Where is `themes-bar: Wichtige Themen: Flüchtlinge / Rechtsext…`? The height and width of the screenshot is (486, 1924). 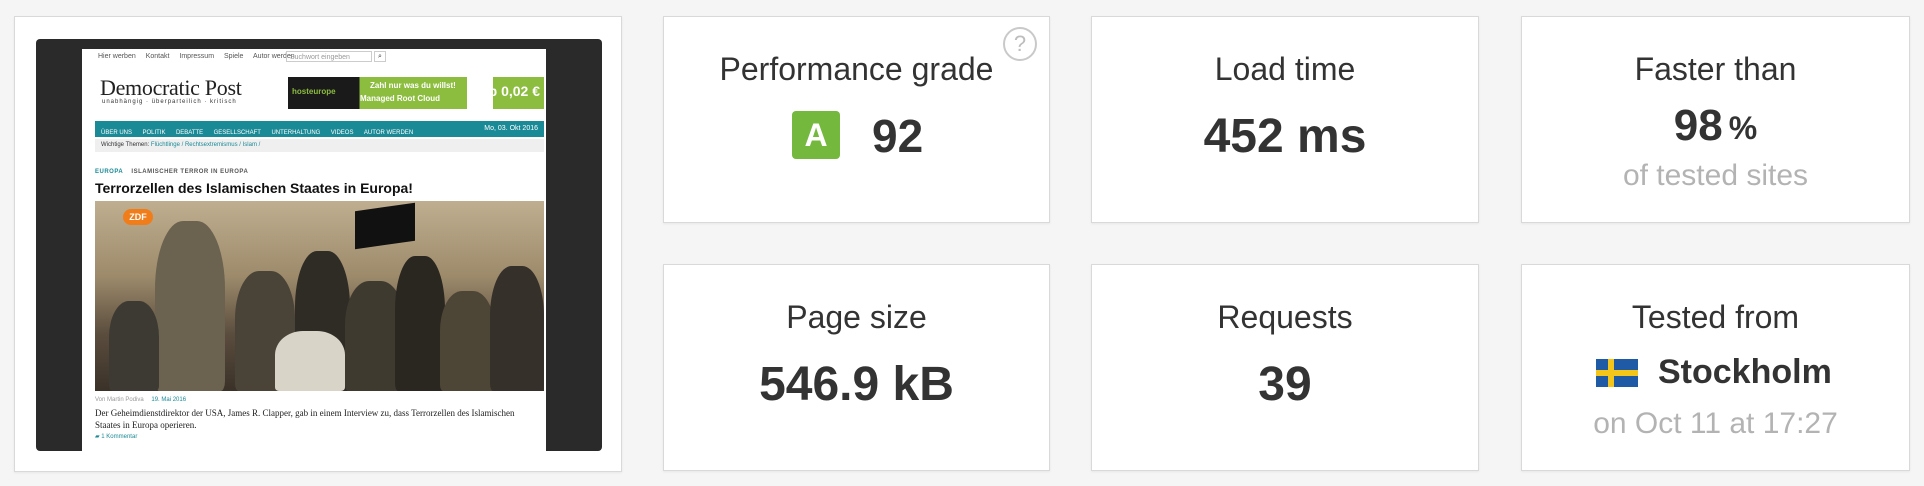
themes-bar: Wichtige Themen: Flüchtlinge / Rechtsext… is located at coordinates (319, 145).